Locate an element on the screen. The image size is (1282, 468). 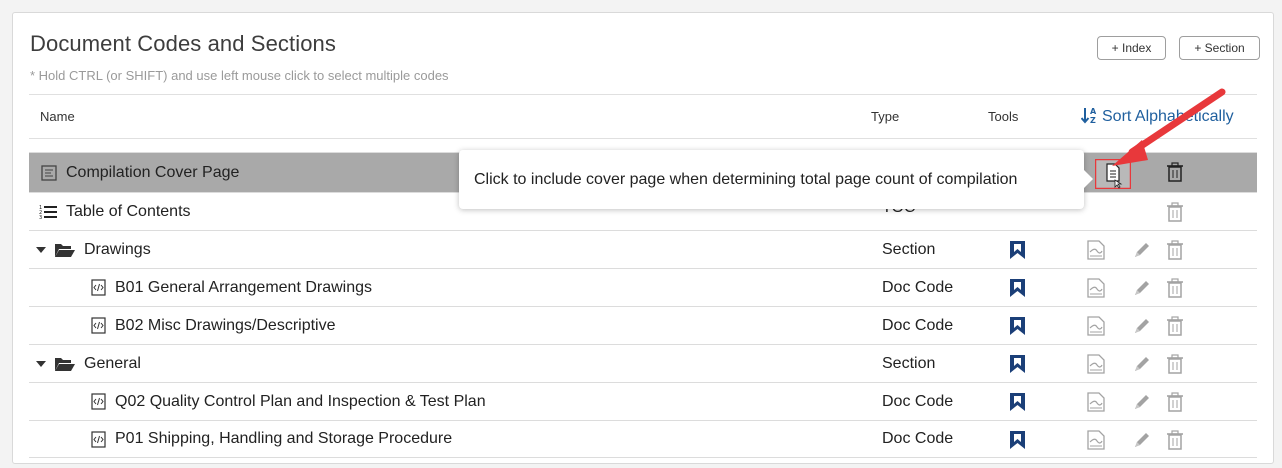
cover-page-icon is located at coordinates (49, 172).